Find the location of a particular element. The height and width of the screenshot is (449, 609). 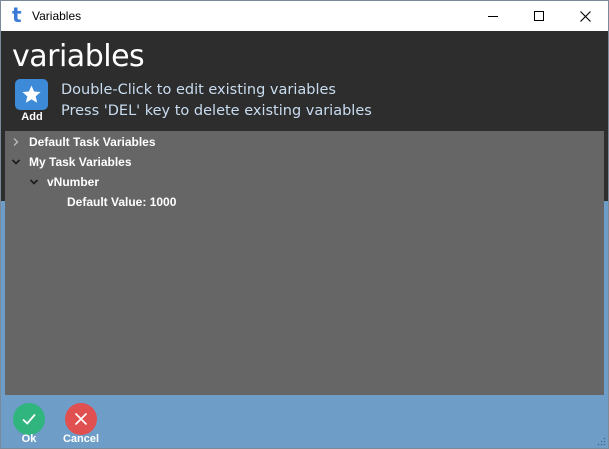

close-icon is located at coordinates (585, 16).